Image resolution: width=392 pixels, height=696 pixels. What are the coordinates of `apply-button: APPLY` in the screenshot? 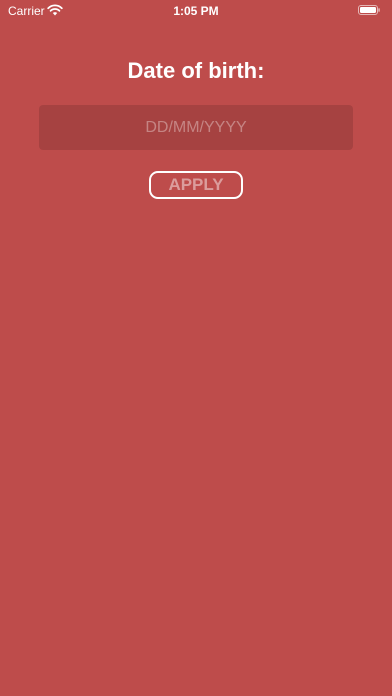 It's located at (196, 185).